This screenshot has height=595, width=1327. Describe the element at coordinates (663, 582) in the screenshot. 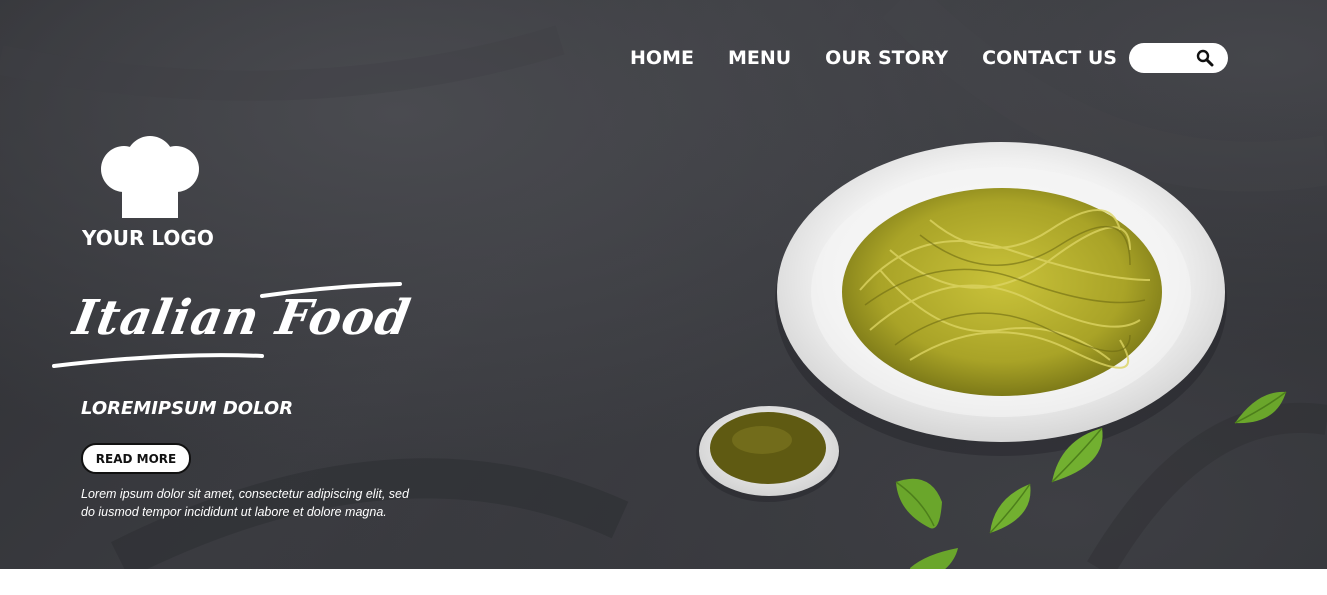

I see `page-bottom` at that location.